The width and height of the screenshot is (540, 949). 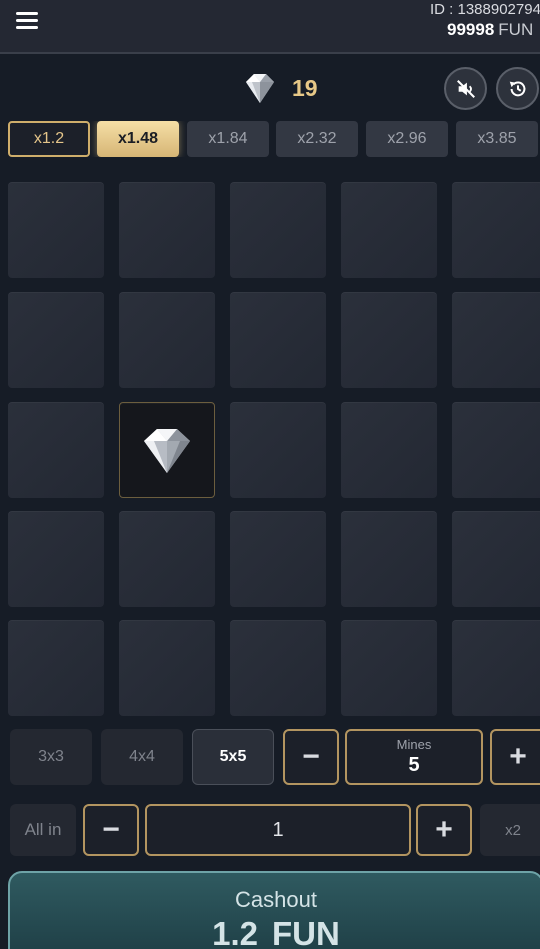 I want to click on sound-muted-icon, so click(x=465, y=88).